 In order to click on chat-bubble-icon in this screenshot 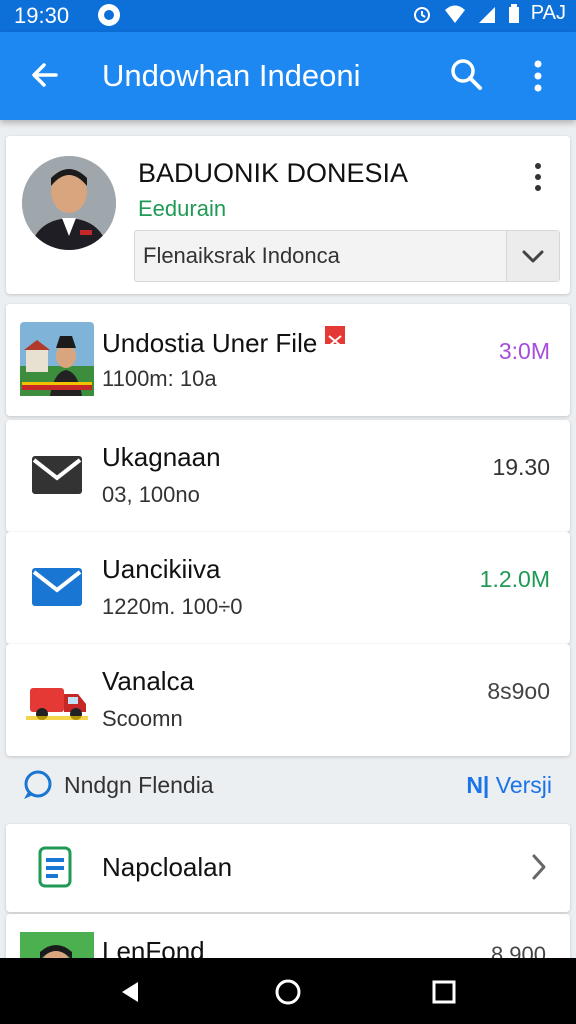, I will do `click(38, 784)`.